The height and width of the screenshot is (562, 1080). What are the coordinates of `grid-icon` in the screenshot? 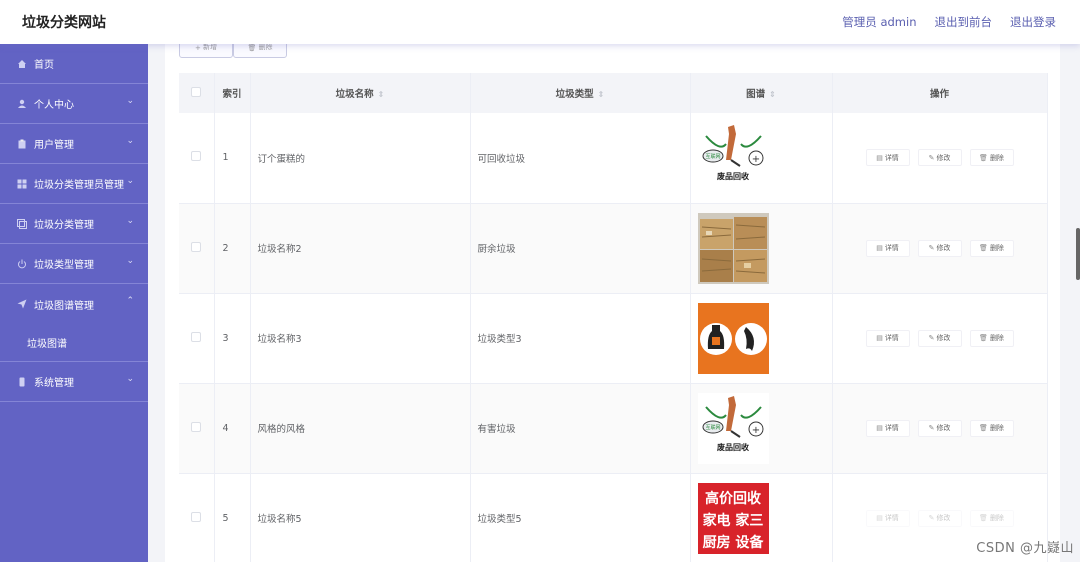 It's located at (22, 184).